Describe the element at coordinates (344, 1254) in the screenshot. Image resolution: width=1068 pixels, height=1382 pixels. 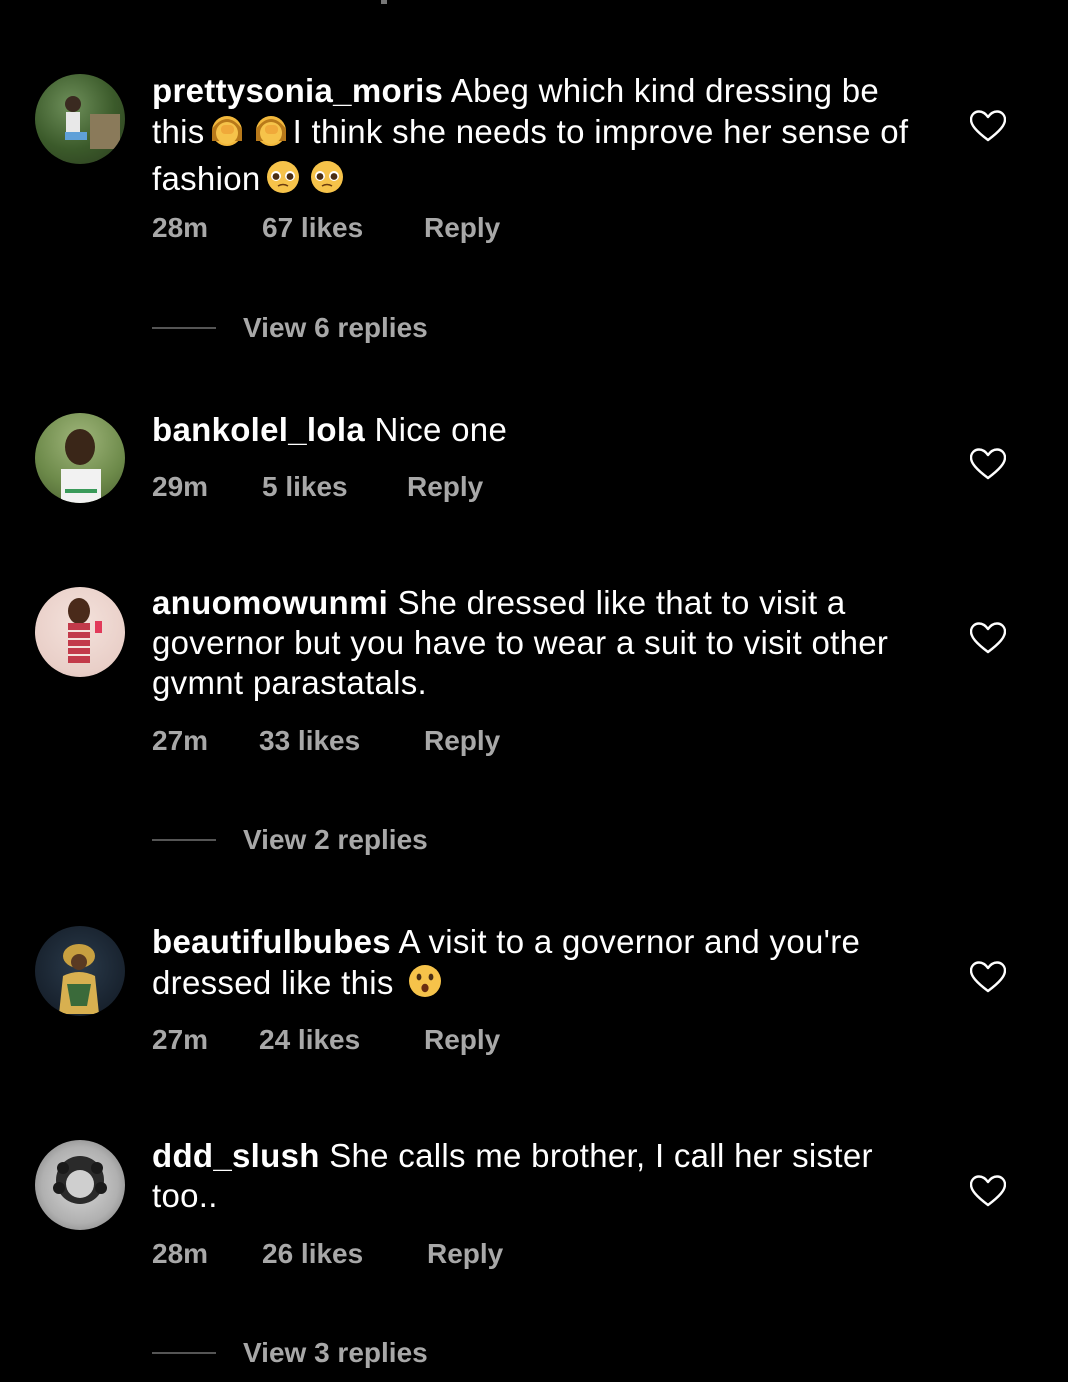
I see `comment-likes: 26 likes` at that location.